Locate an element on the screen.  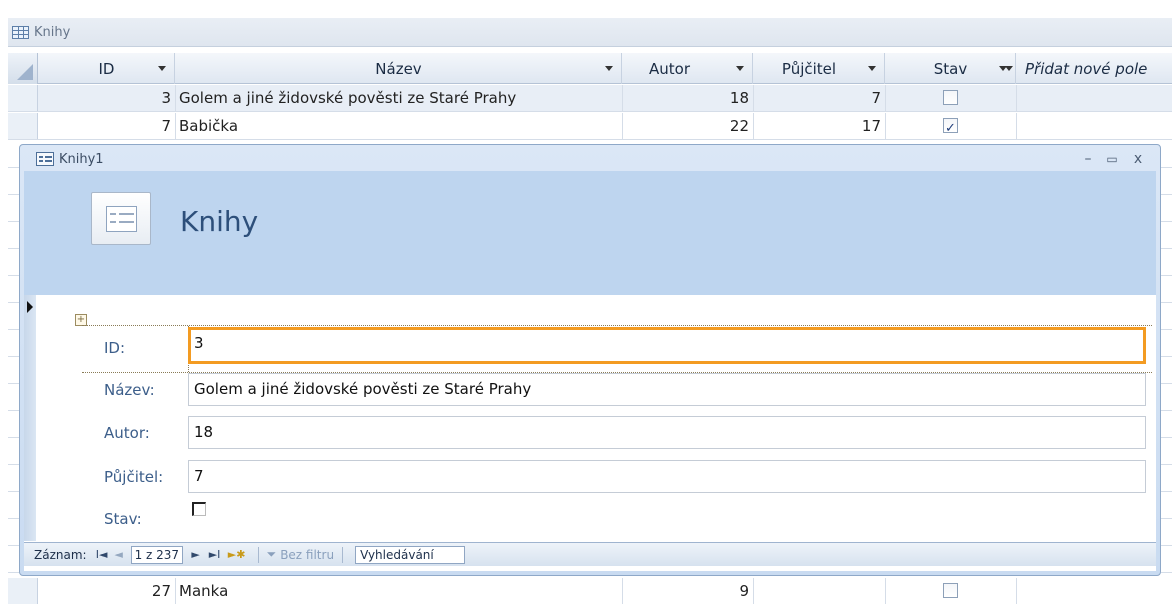
column-header-stav: Stav is located at coordinates (951, 68).